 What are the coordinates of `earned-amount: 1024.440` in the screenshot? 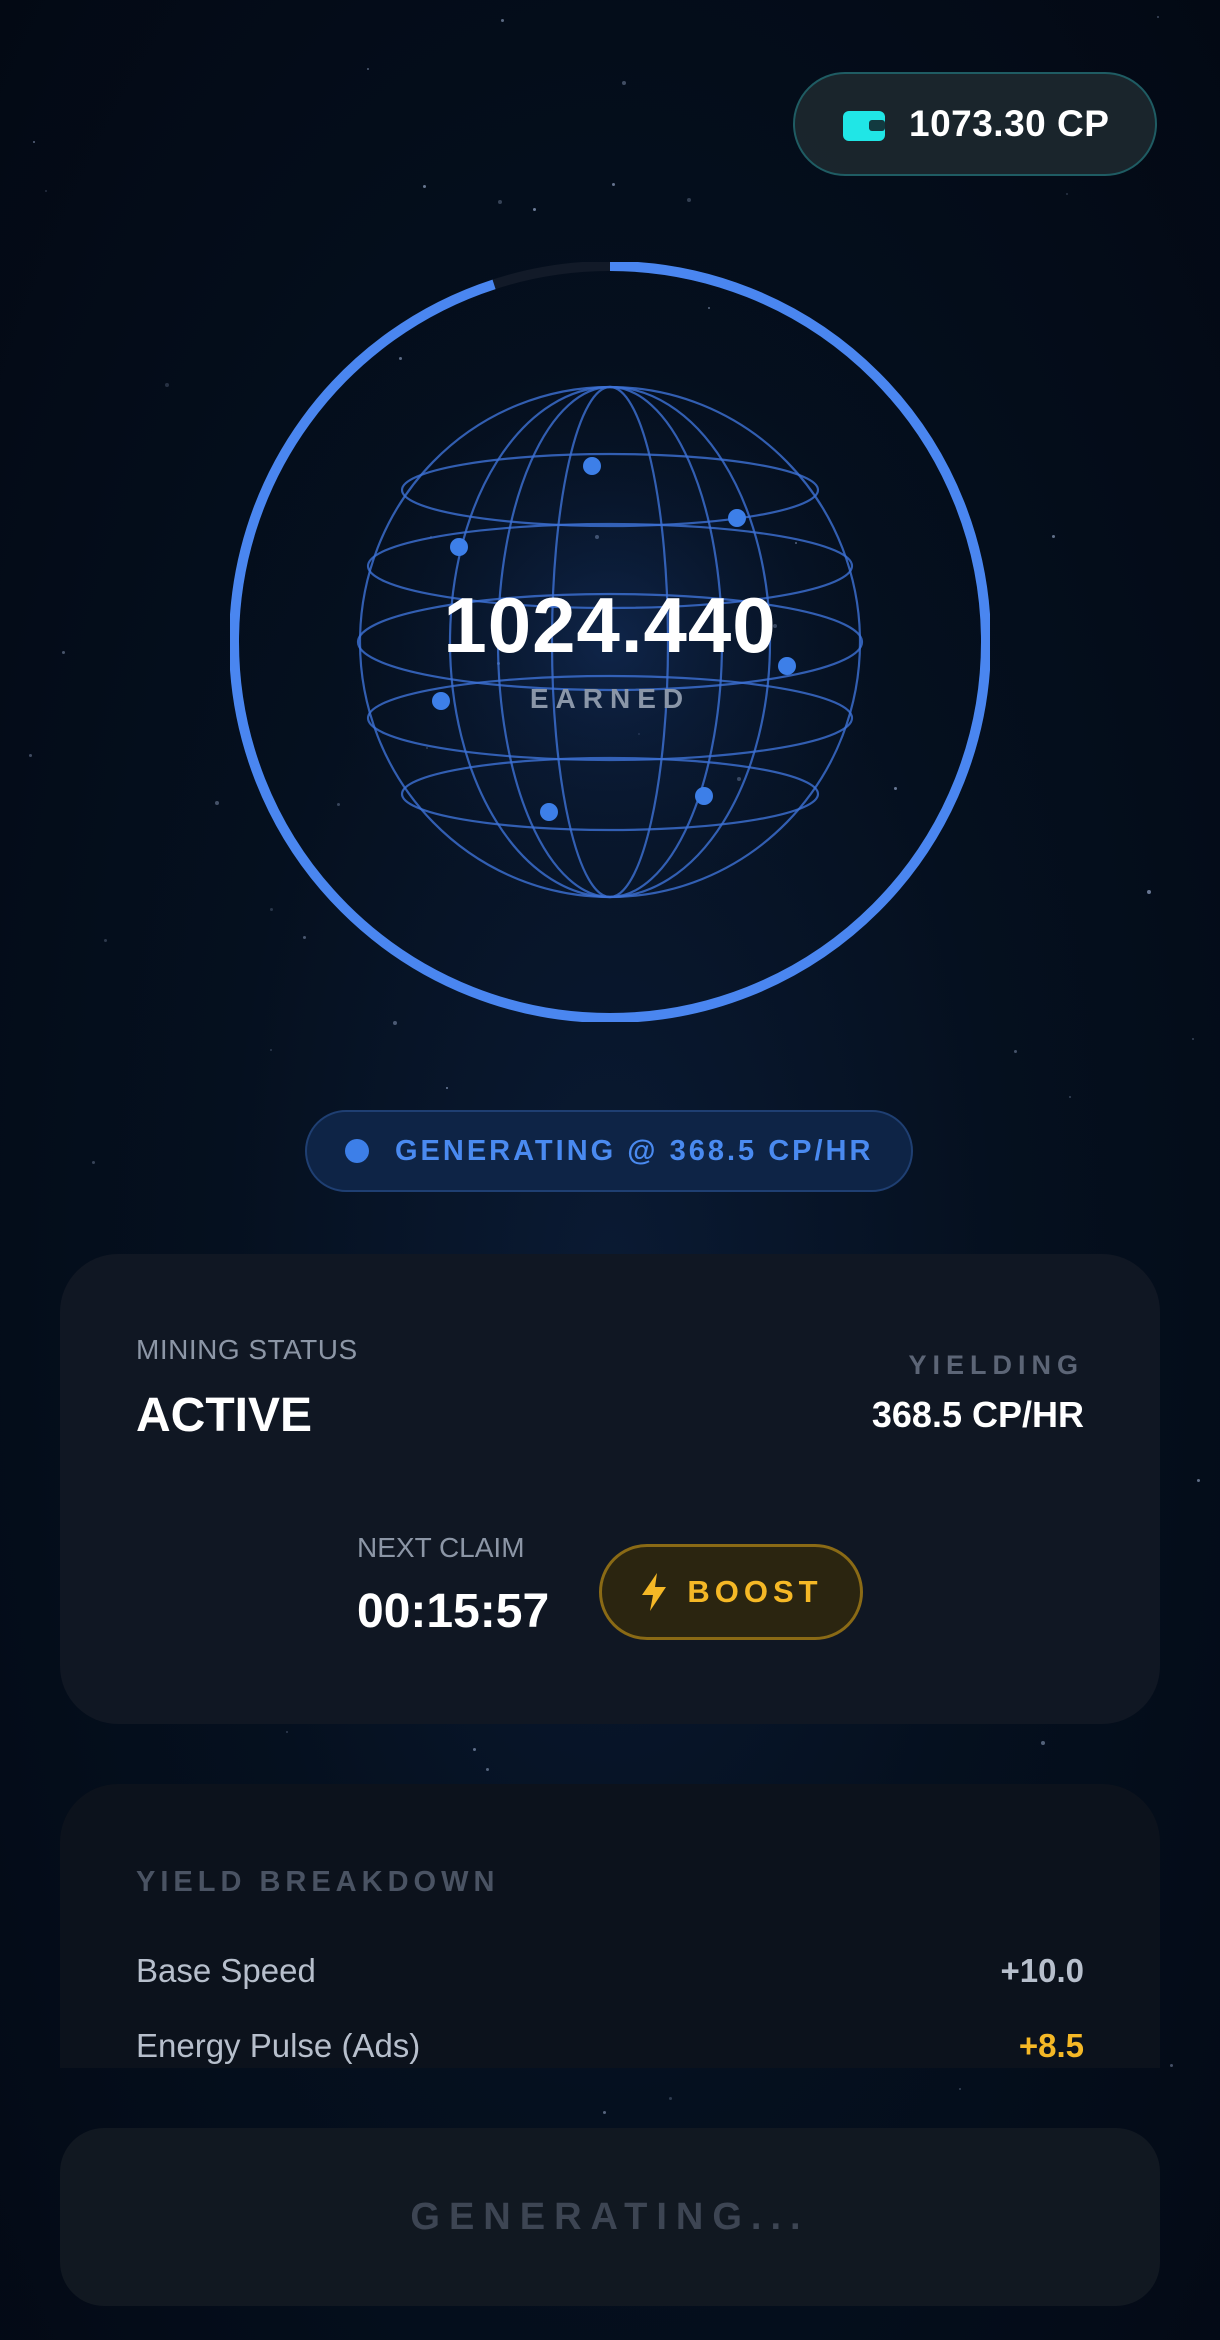 It's located at (610, 625).